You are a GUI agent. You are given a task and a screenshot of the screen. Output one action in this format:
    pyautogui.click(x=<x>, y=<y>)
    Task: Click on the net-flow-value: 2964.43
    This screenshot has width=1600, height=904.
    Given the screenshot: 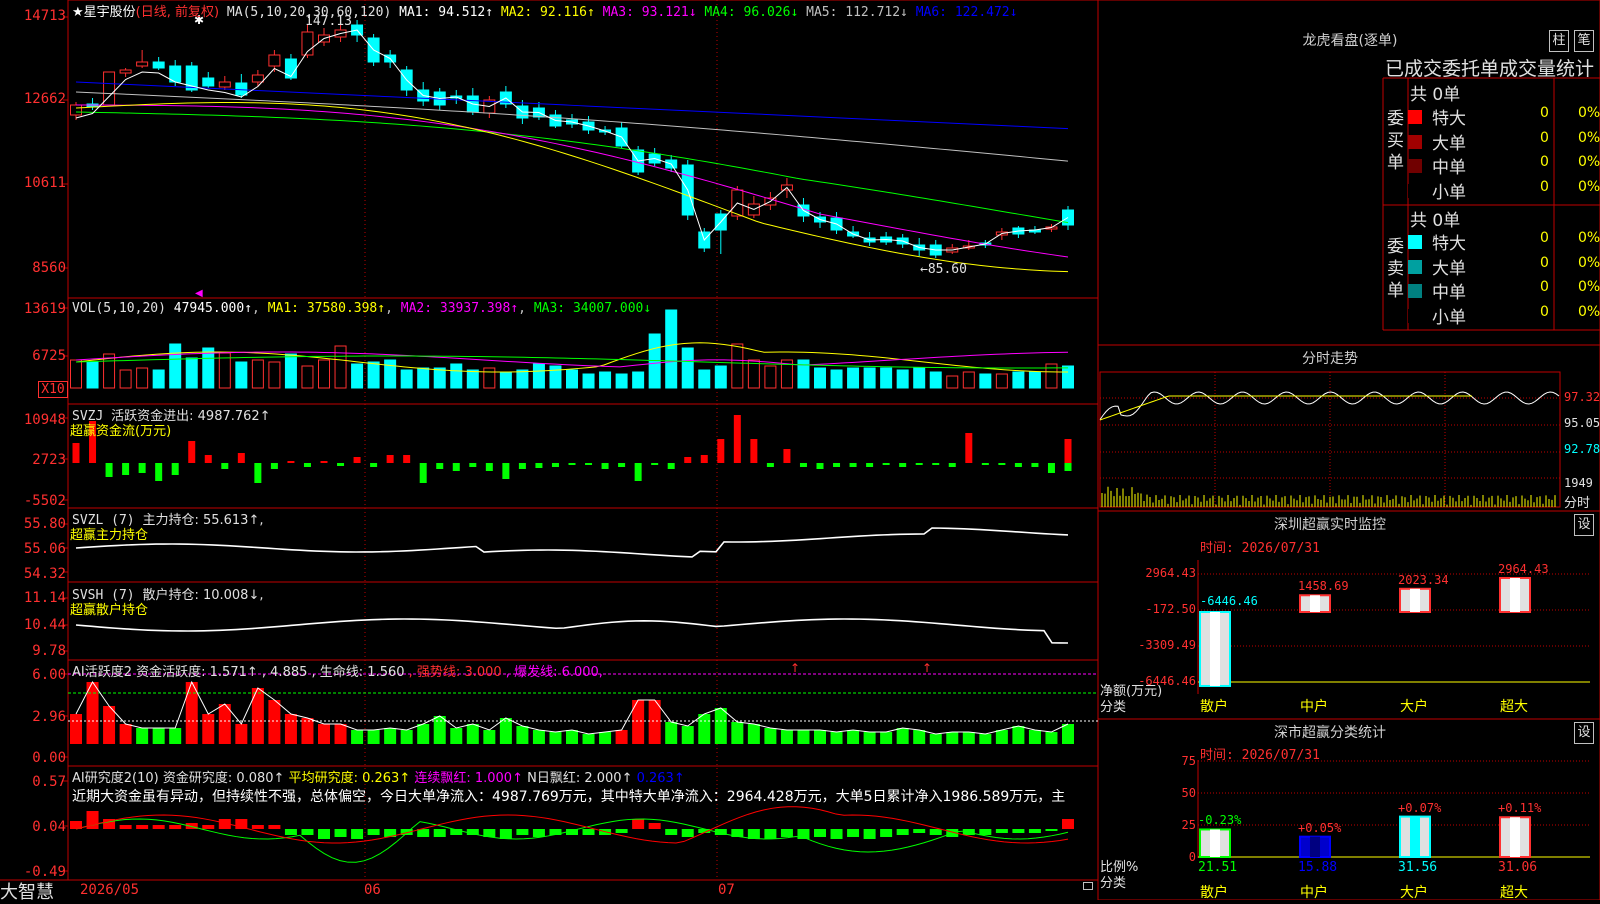 What is the action you would take?
    pyautogui.click(x=1523, y=569)
    